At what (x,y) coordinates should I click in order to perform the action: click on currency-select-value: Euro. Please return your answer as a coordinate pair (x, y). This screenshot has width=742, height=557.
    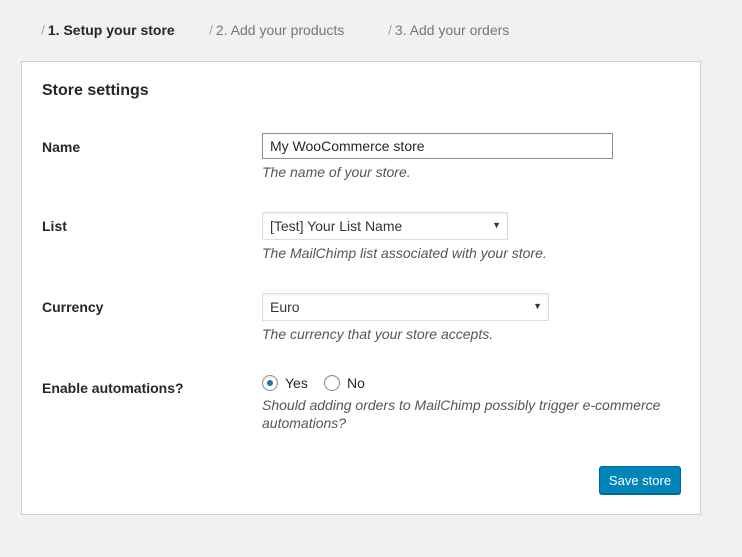
    Looking at the image, I should click on (285, 307).